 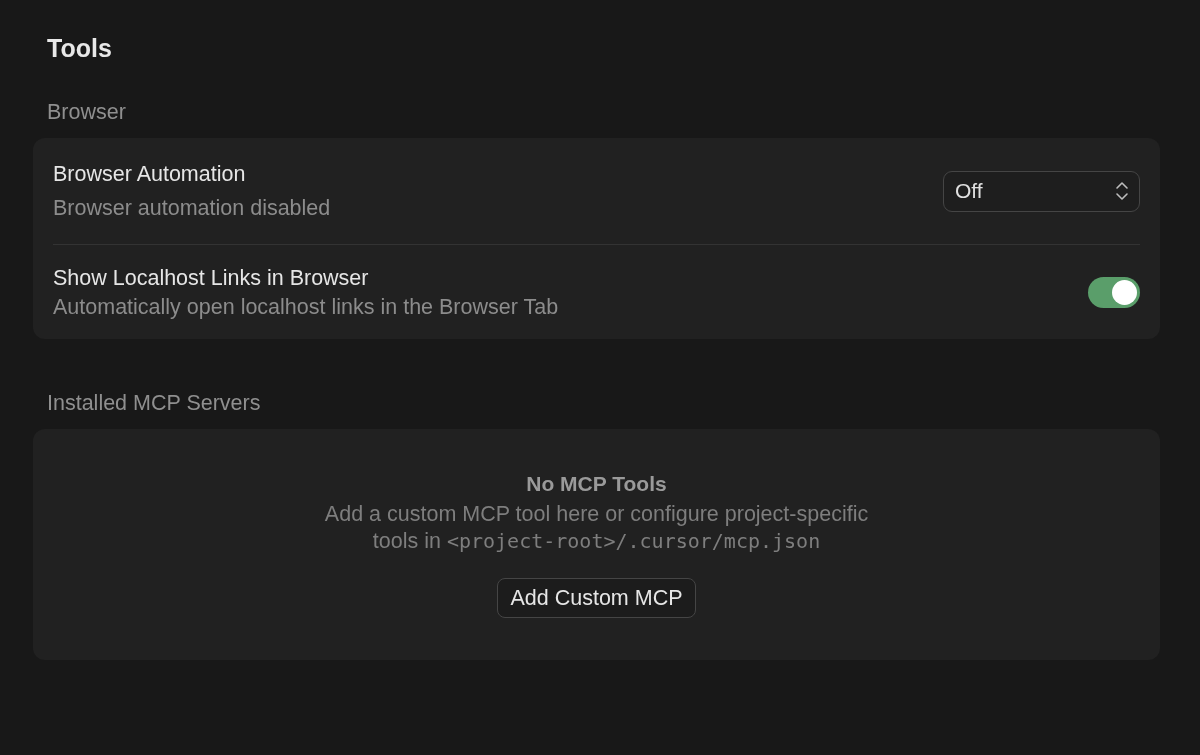 What do you see at coordinates (596, 484) in the screenshot?
I see `empty-state-title: No MCP Tools` at bounding box center [596, 484].